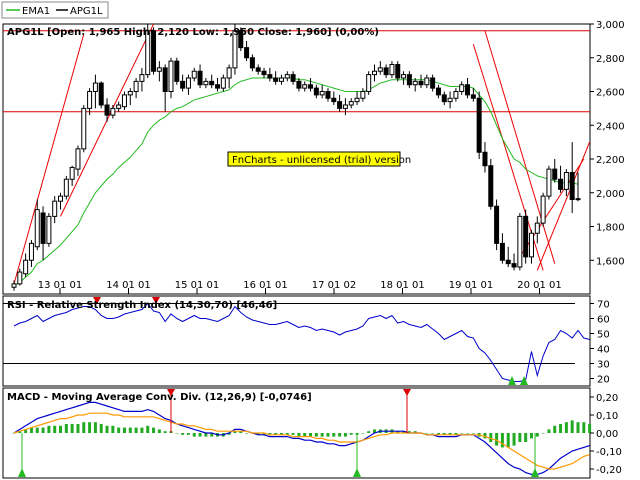  What do you see at coordinates (402, 285) in the screenshot?
I see `price-xtick-label: 18 01 01` at bounding box center [402, 285].